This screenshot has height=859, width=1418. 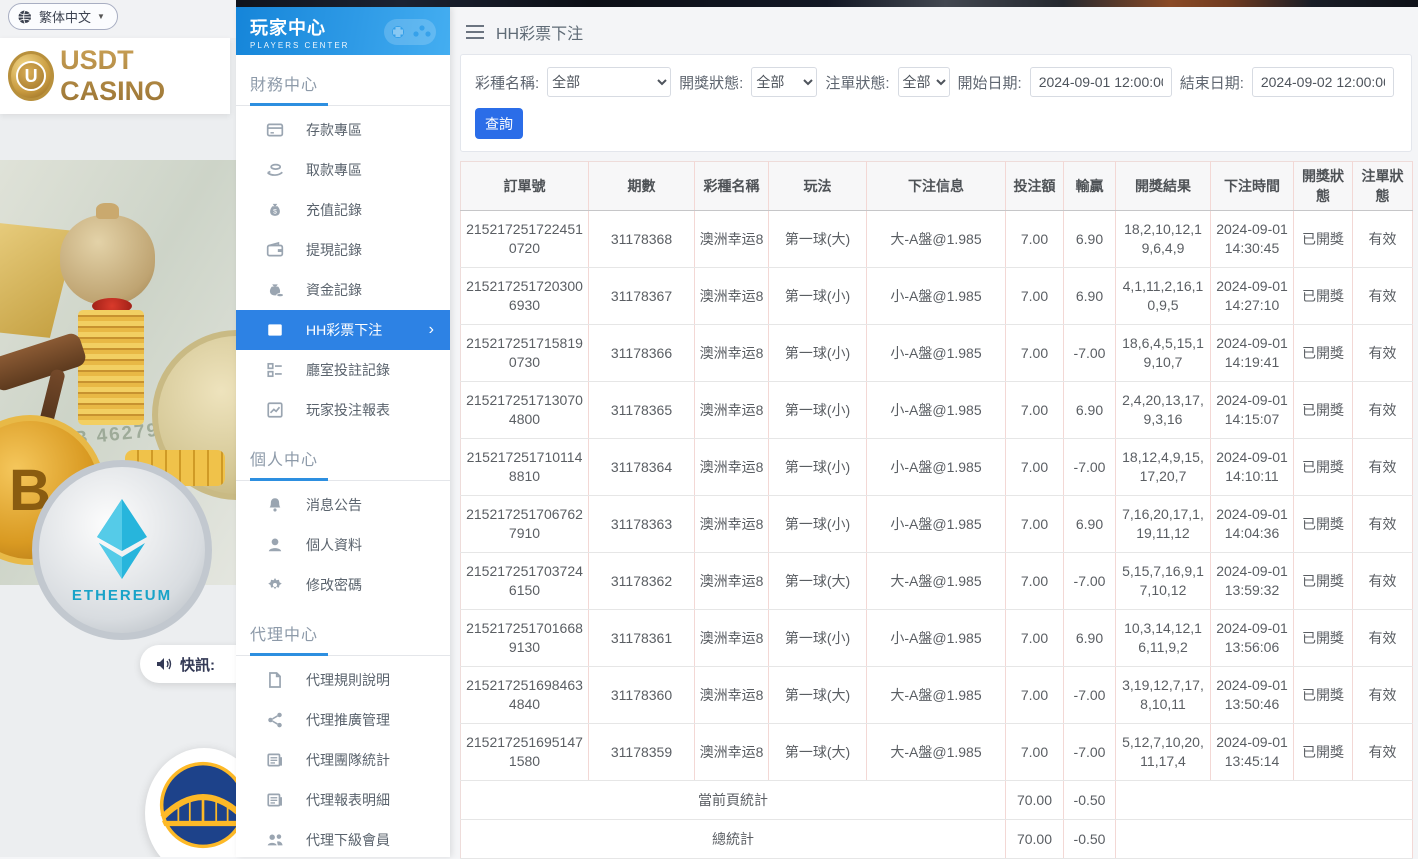 What do you see at coordinates (348, 840) in the screenshot?
I see `sidebar-item-label: 代理下級會員` at bounding box center [348, 840].